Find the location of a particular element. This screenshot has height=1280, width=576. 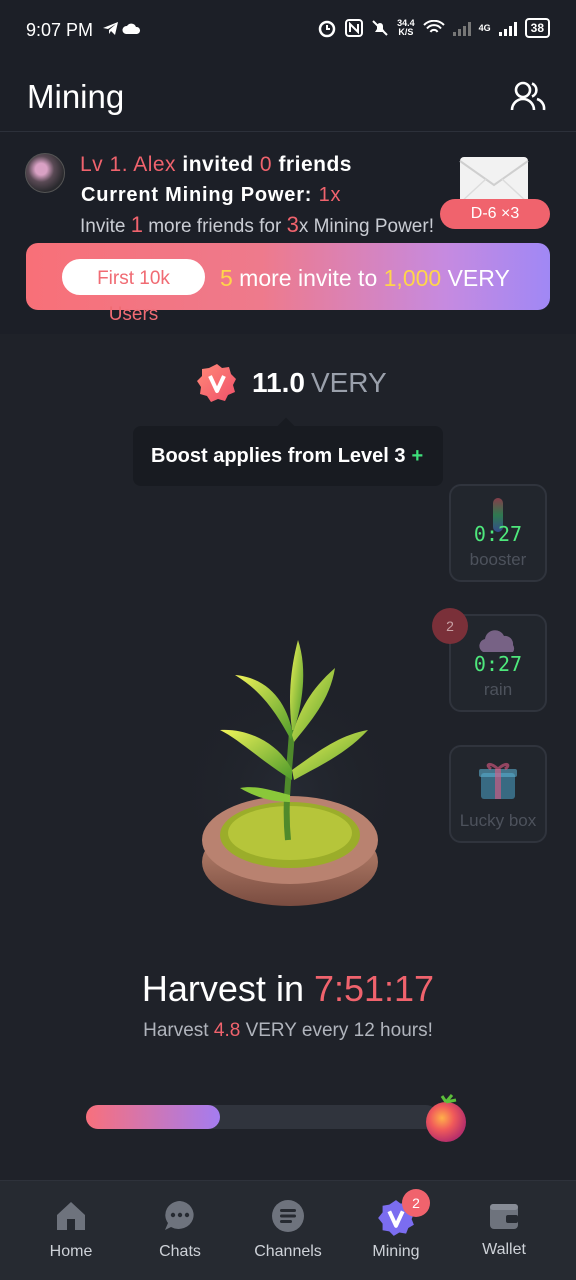

status-right-icons: 34.4 K/S 4G 38 is located at coordinates (433, 28).